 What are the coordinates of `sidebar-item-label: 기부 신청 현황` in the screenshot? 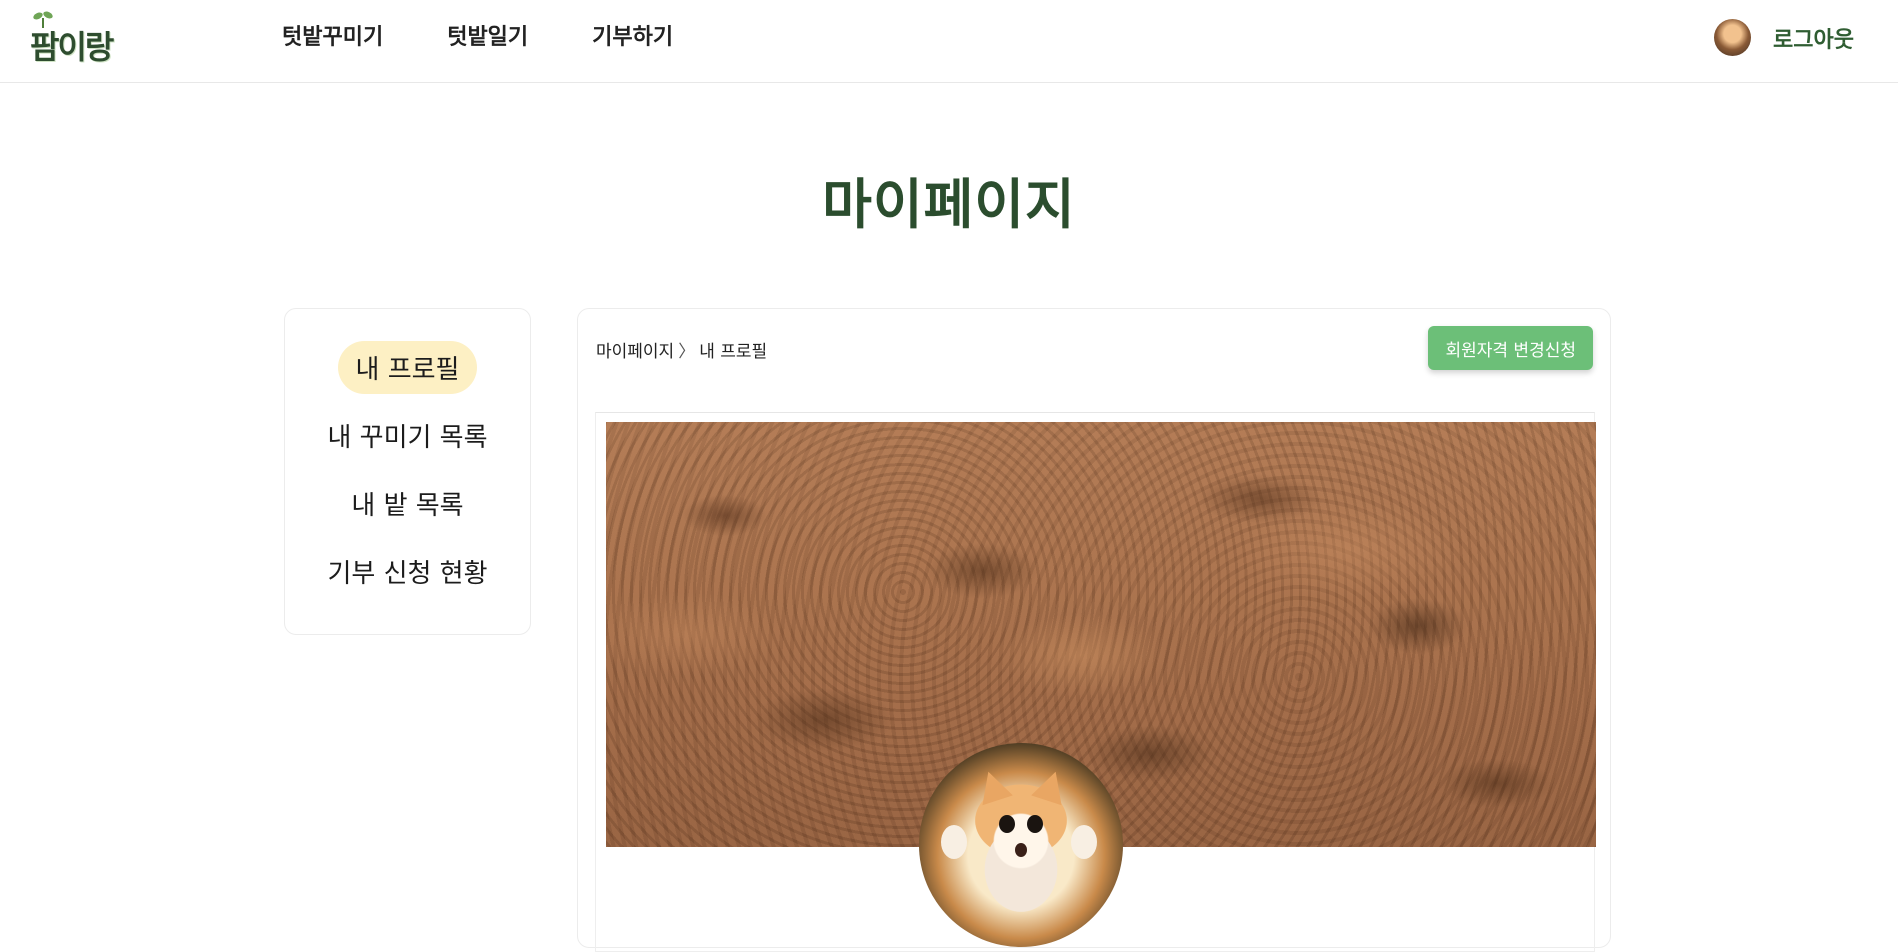 It's located at (407, 574).